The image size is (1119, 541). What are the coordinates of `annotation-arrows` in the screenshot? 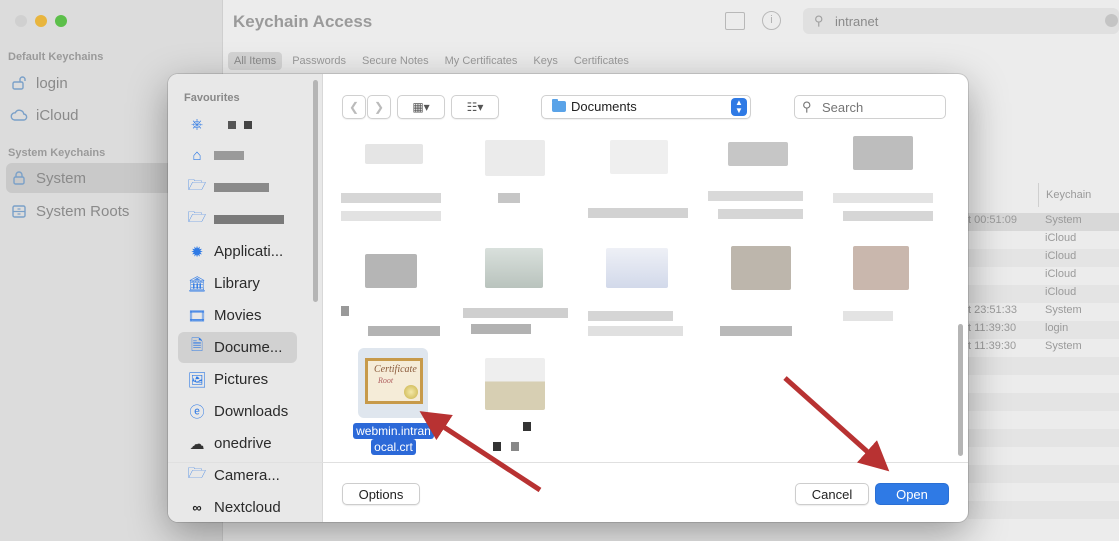 It's located at (654, 434).